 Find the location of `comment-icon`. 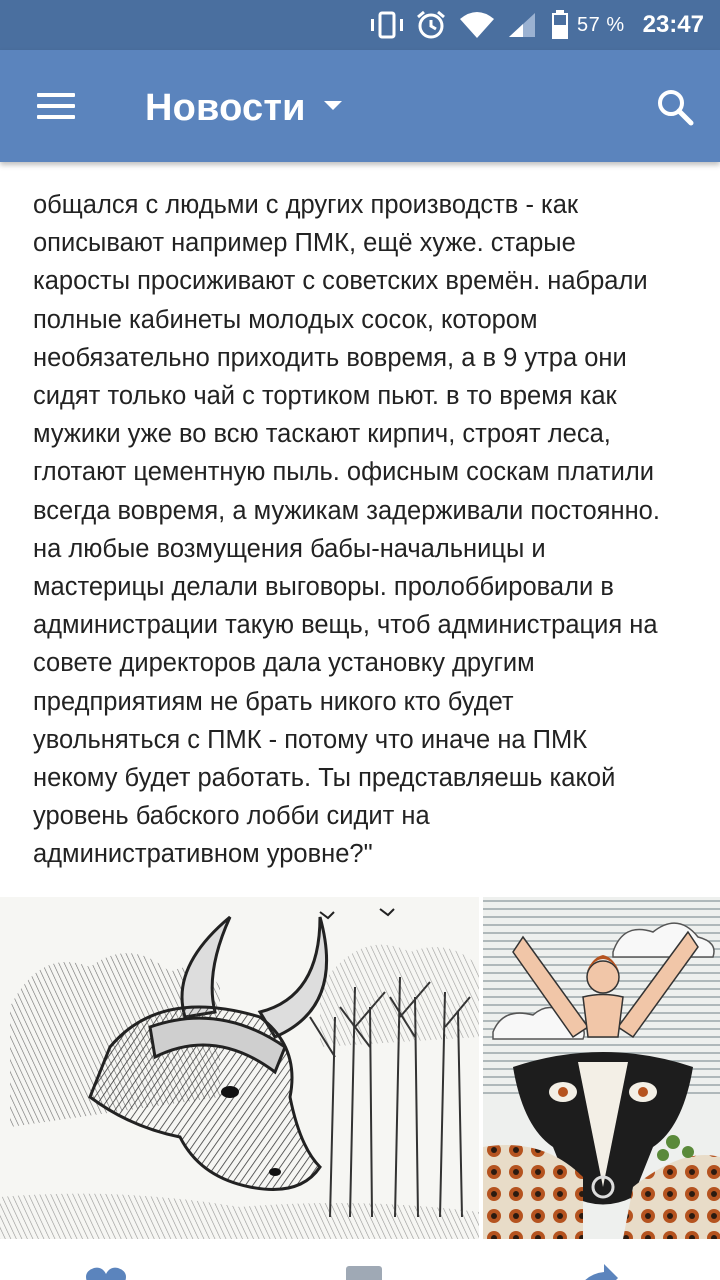

comment-icon is located at coordinates (364, 1273).